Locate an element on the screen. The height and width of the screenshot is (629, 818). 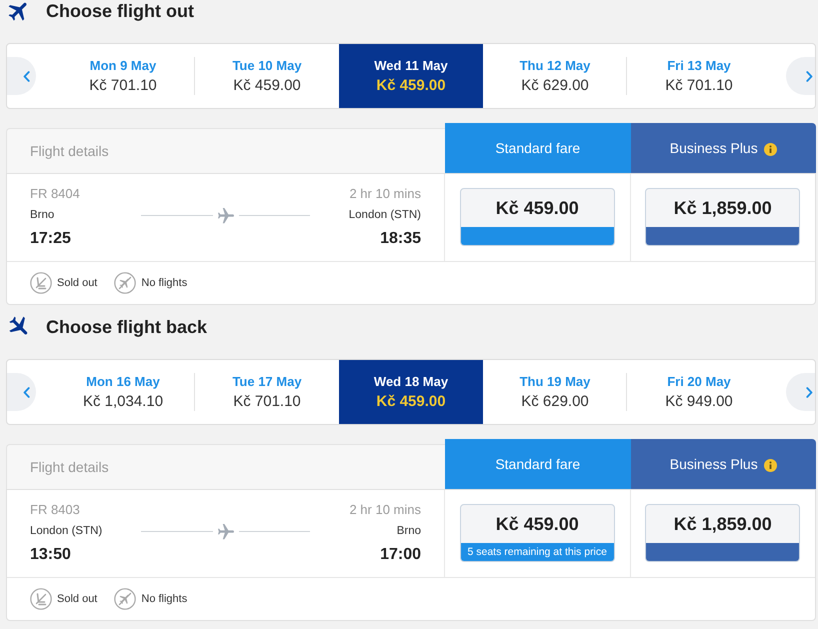
flight-number: FR 8403 is located at coordinates (55, 510).